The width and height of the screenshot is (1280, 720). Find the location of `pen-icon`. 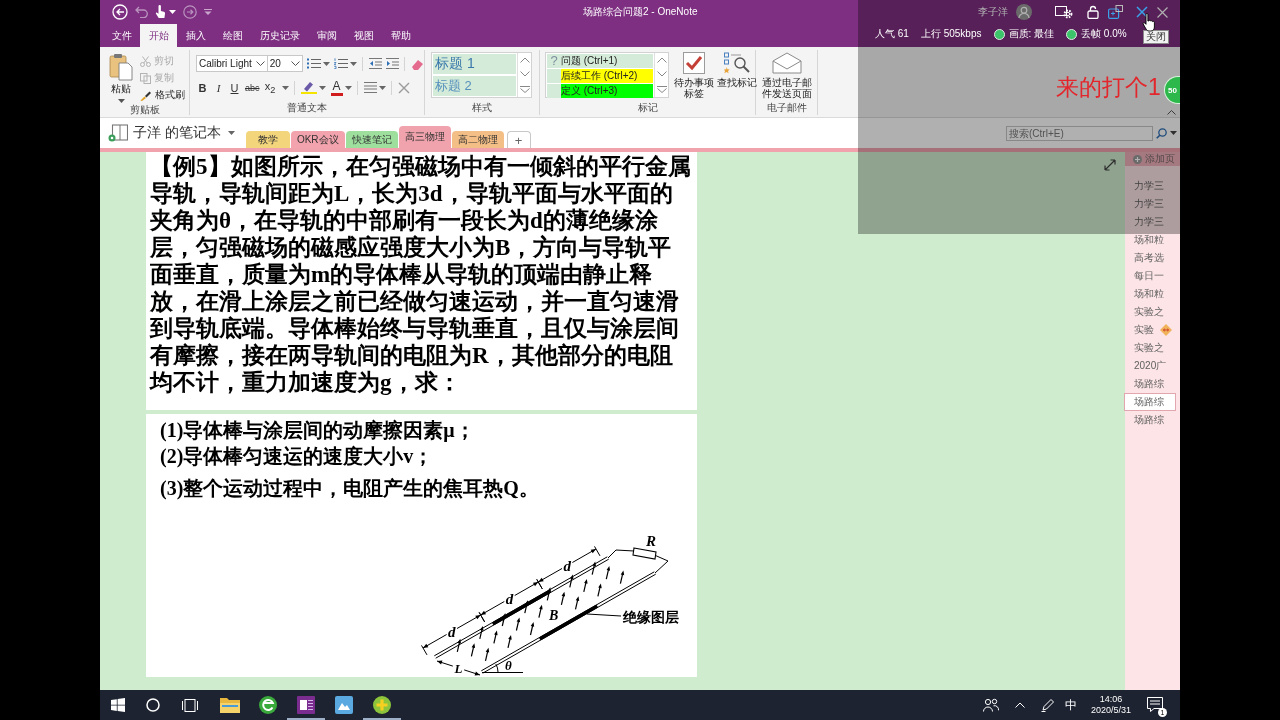

pen-icon is located at coordinates (1047, 705).